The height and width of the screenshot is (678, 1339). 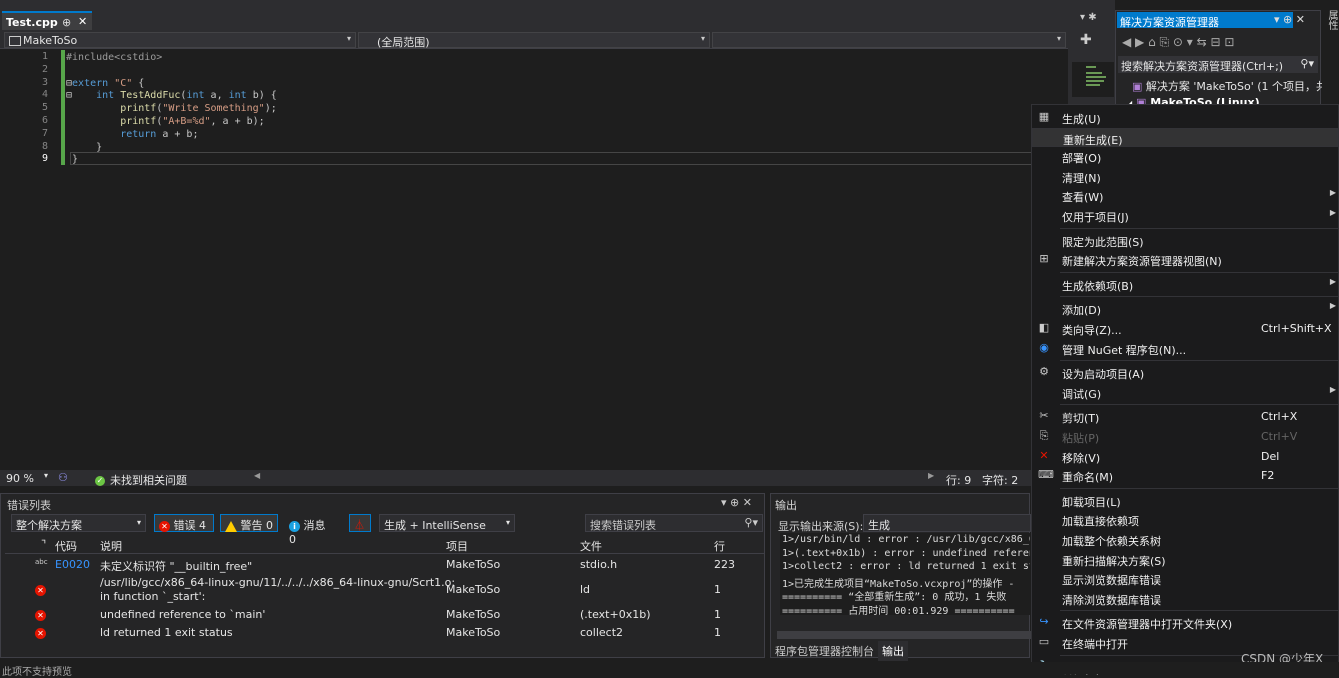 I want to click on menu-item: 显示浏览数据库错误, so click(x=1185, y=578).